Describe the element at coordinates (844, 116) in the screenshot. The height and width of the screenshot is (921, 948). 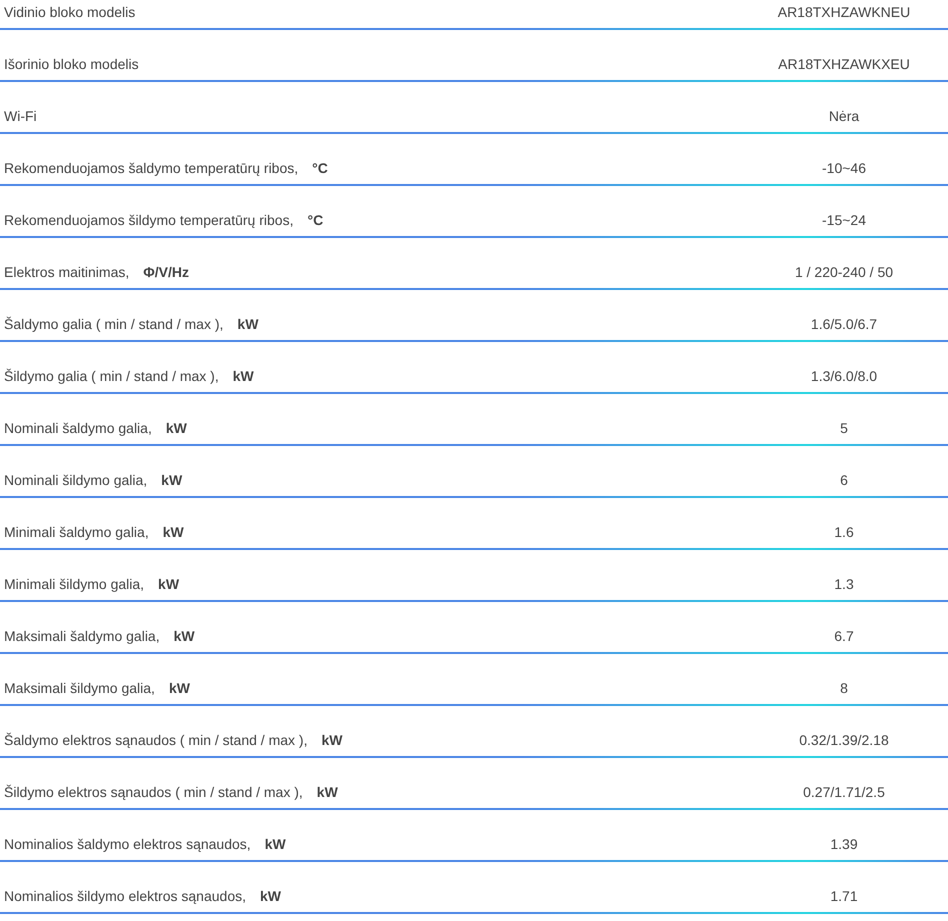
I see `spec-value: Nėra` at that location.